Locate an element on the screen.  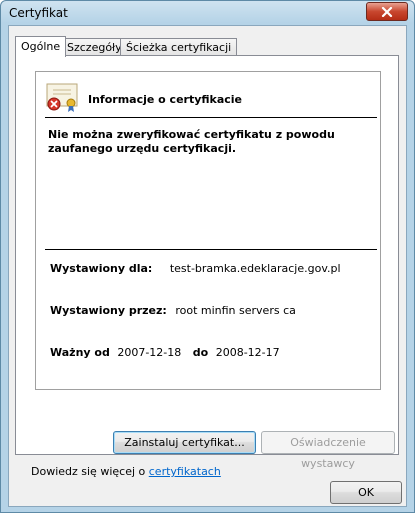
issued-by-value: root minfin servers ca is located at coordinates (235, 310).